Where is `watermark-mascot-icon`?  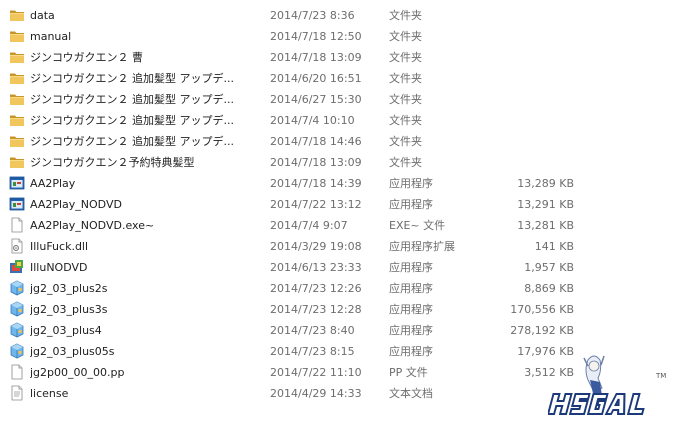 watermark-mascot-icon is located at coordinates (595, 385).